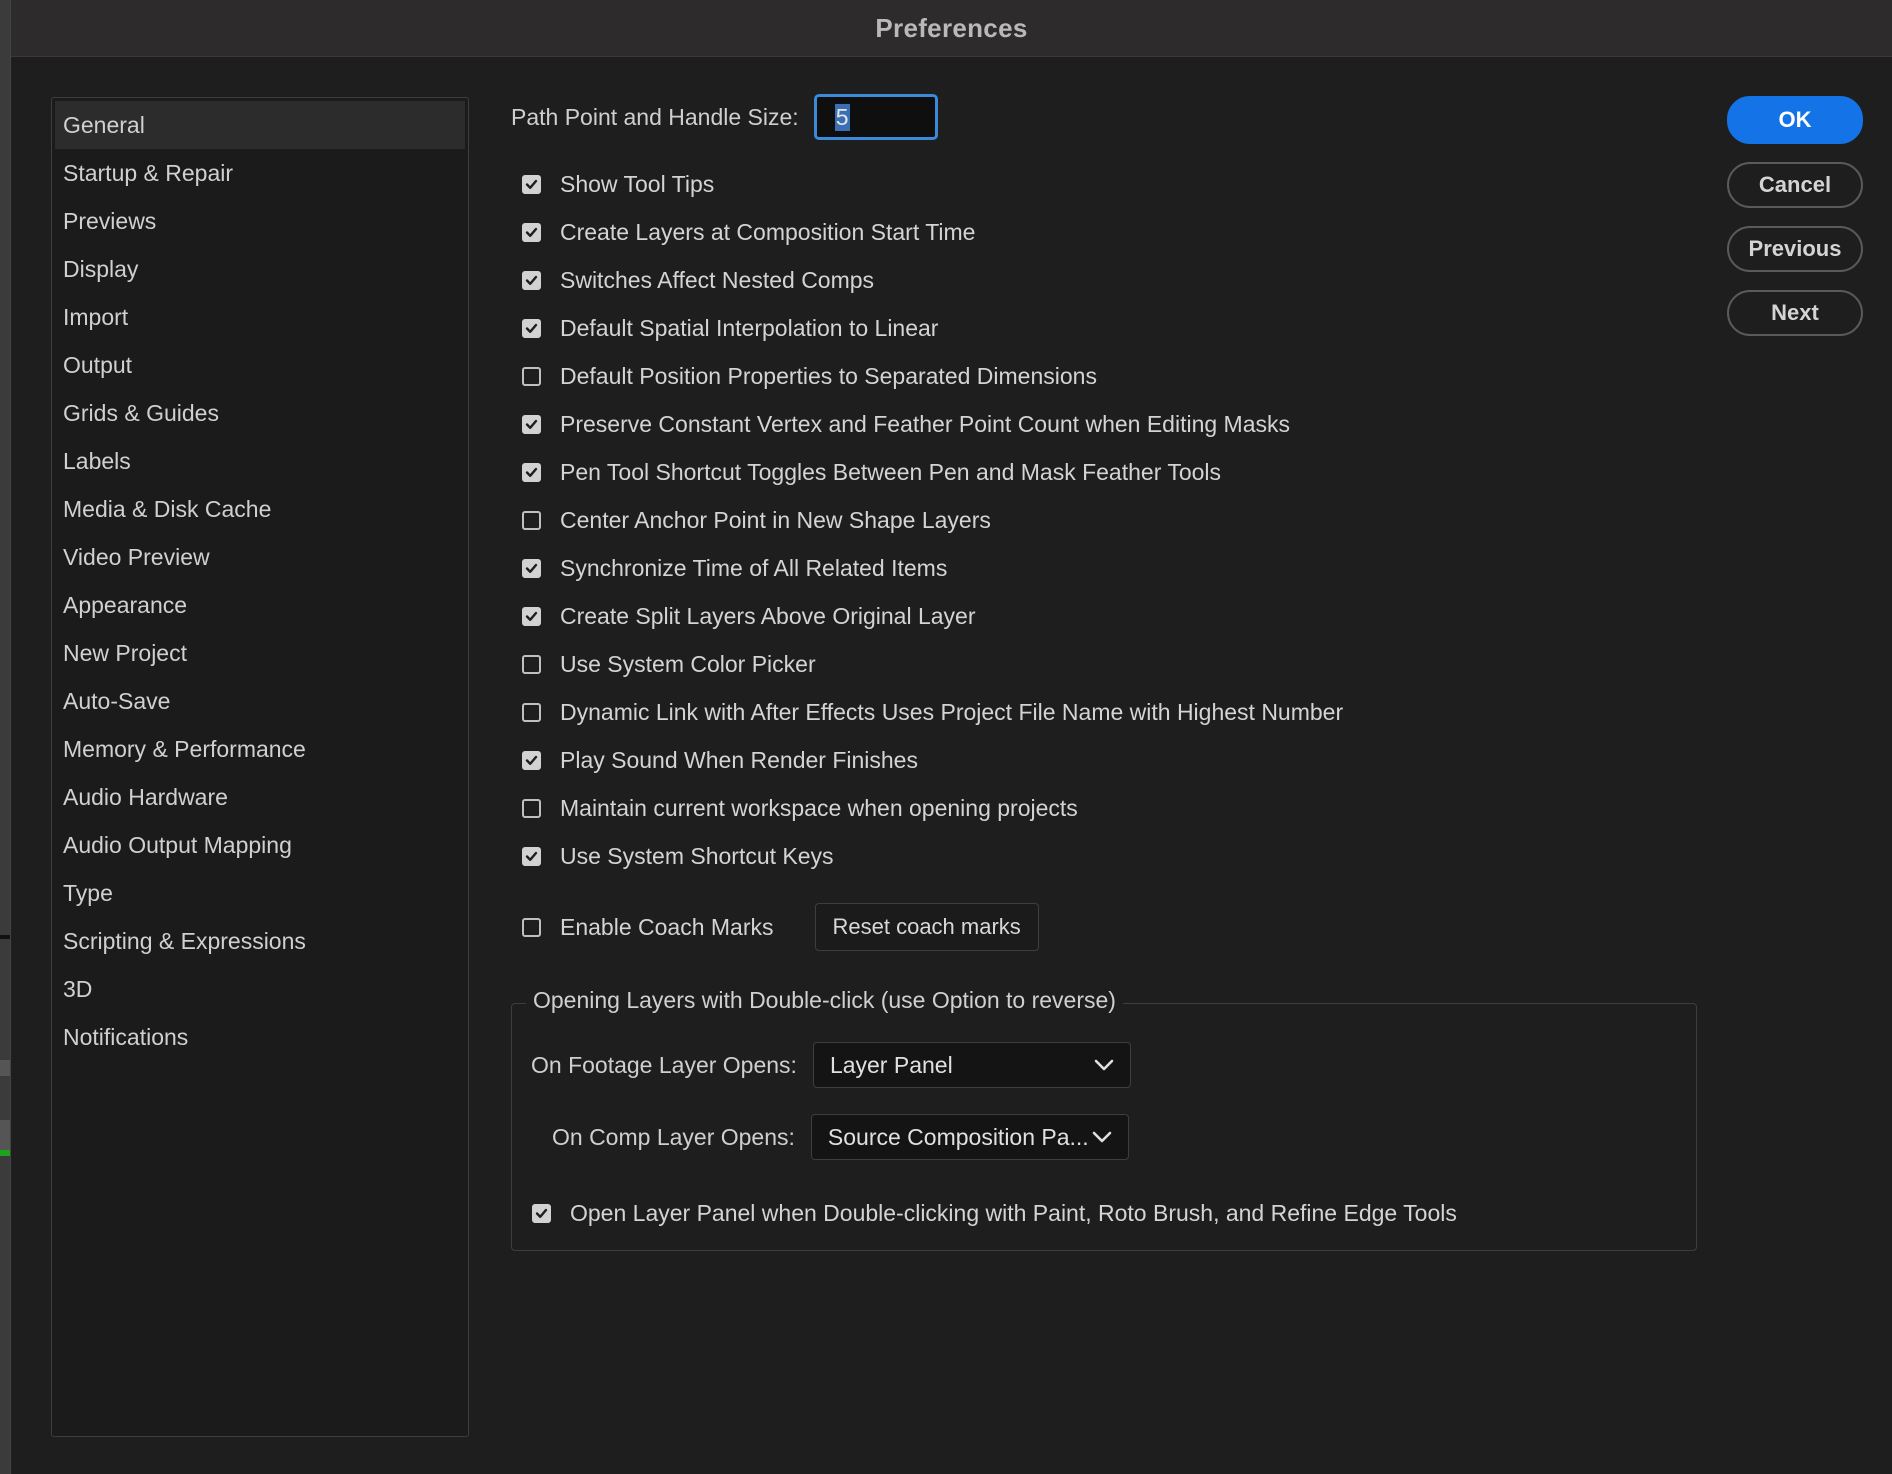 This screenshot has height=1474, width=1892. Describe the element at coordinates (926, 927) in the screenshot. I see `reset-coach-marks-button: Reset coach marks` at that location.